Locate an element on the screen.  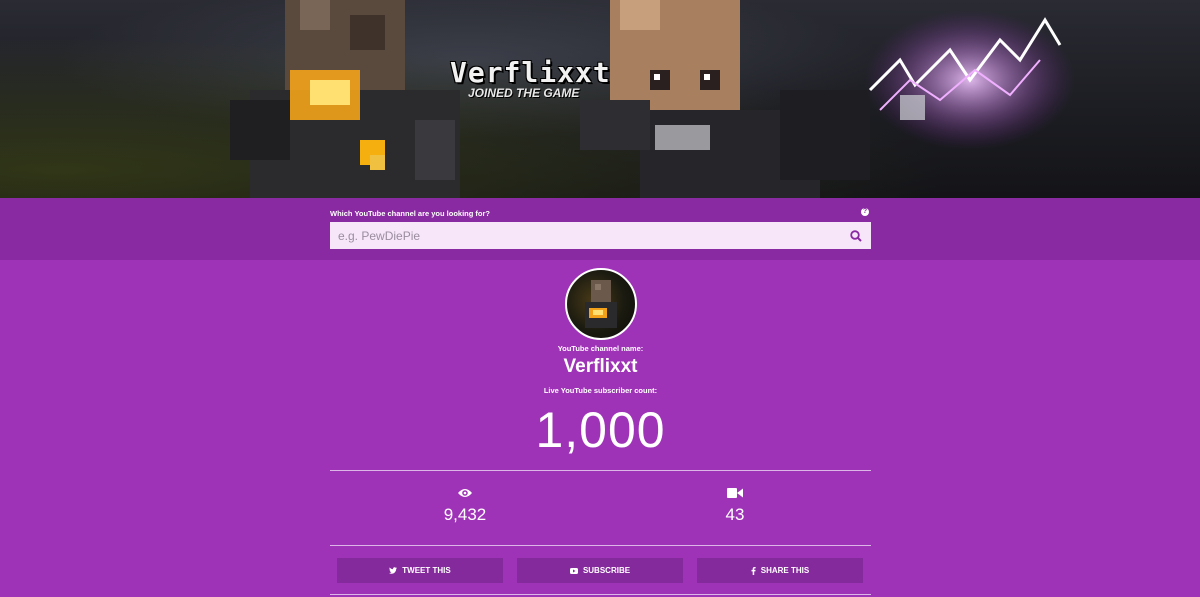
avatar-image is located at coordinates (601, 304).